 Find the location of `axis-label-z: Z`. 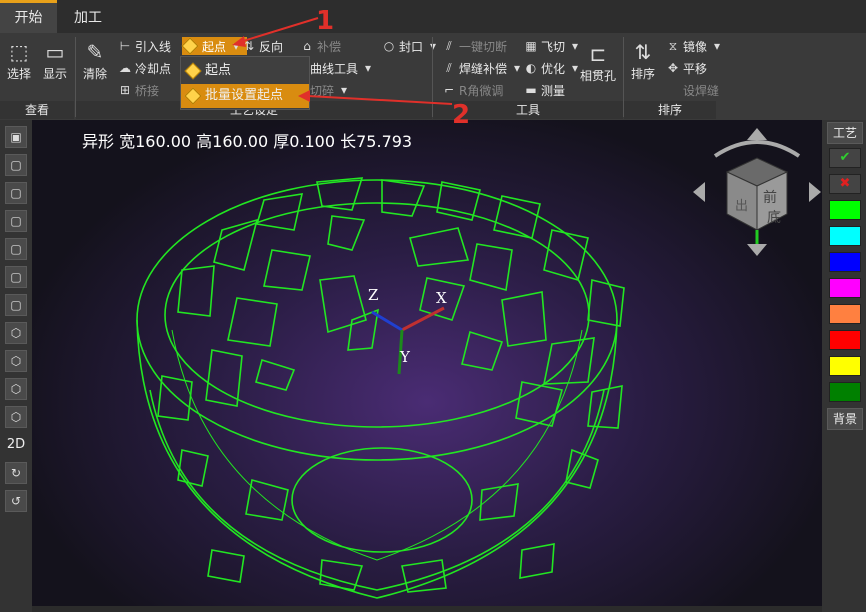

axis-label-z: Z is located at coordinates (373, 295).